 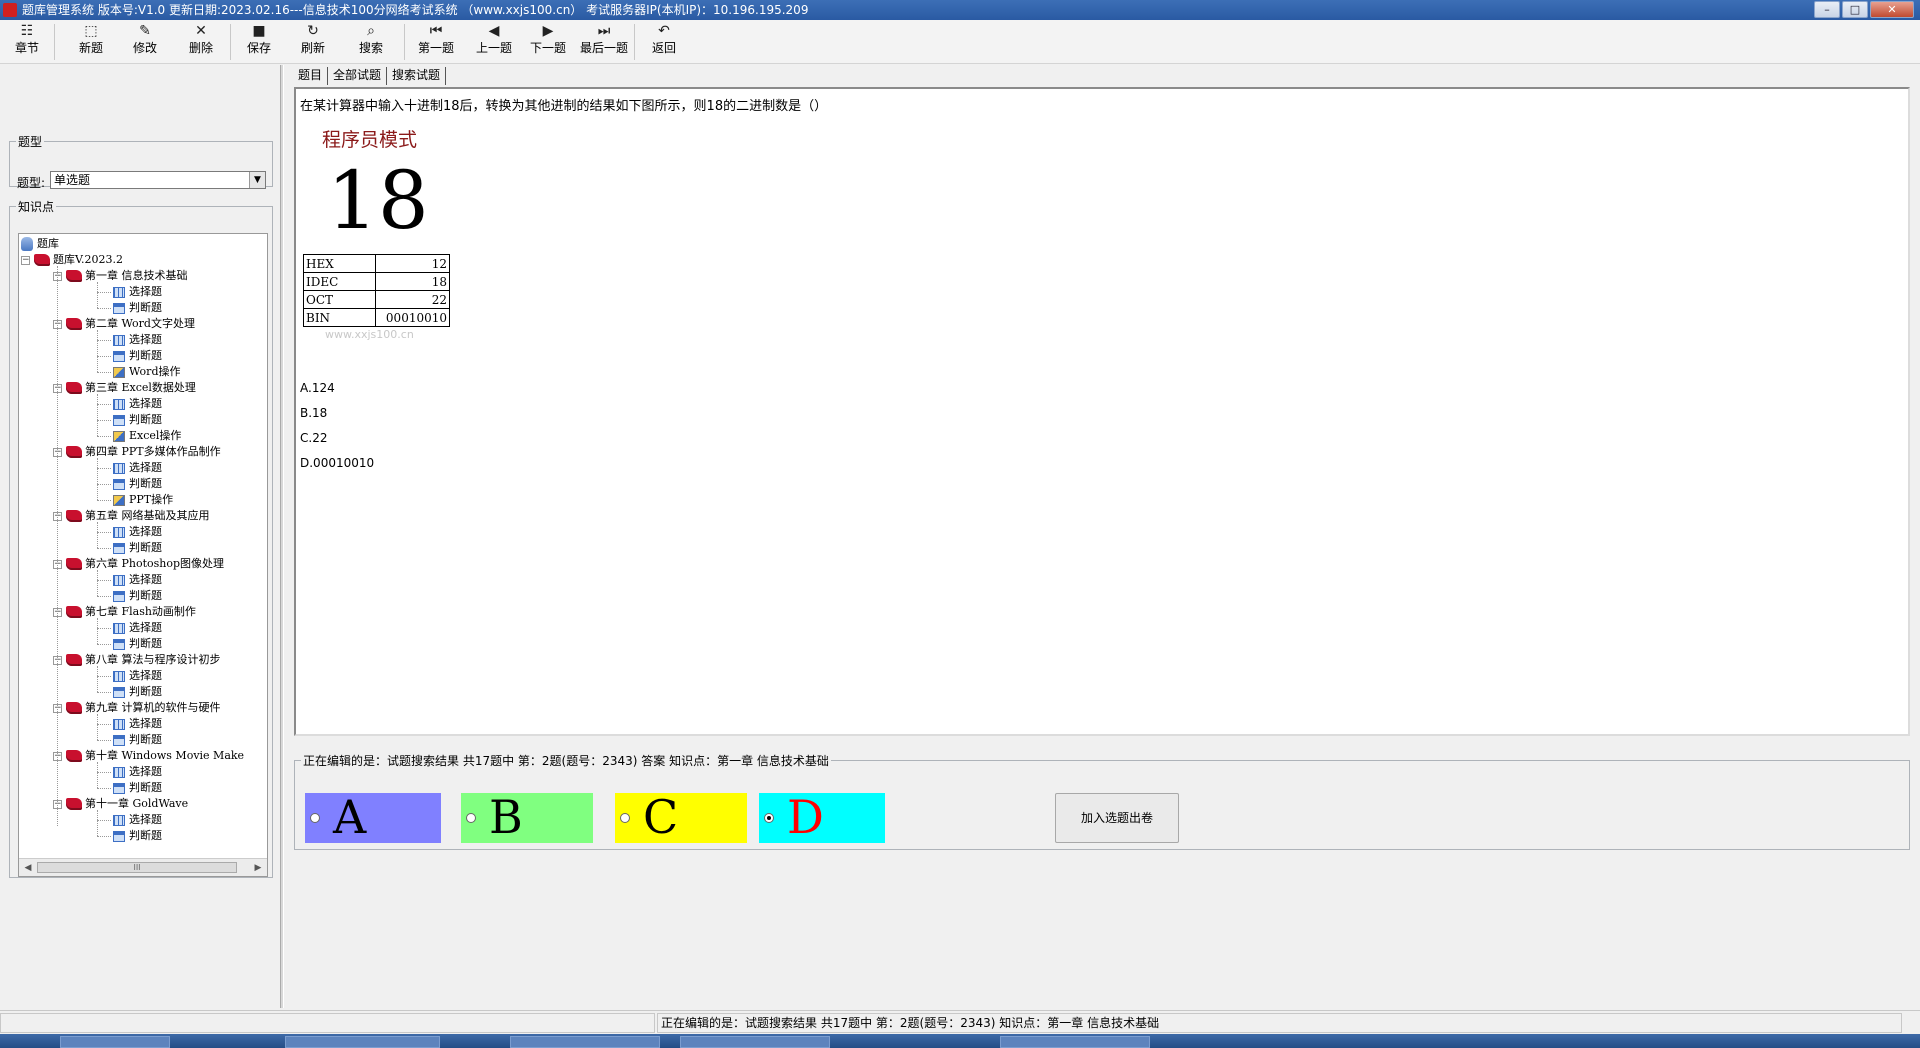 I want to click on tree-item-leaf: Word操作, so click(x=146, y=372).